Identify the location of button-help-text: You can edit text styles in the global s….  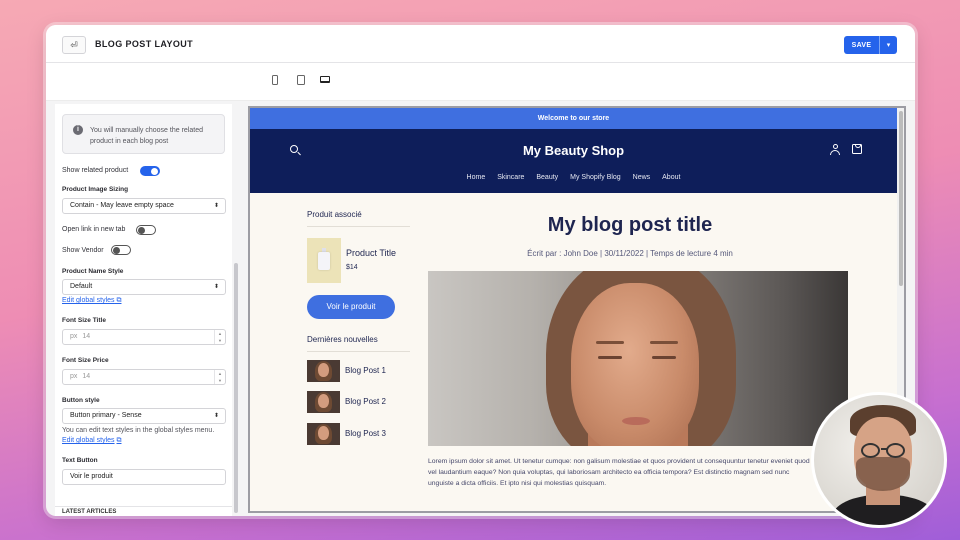
(138, 430).